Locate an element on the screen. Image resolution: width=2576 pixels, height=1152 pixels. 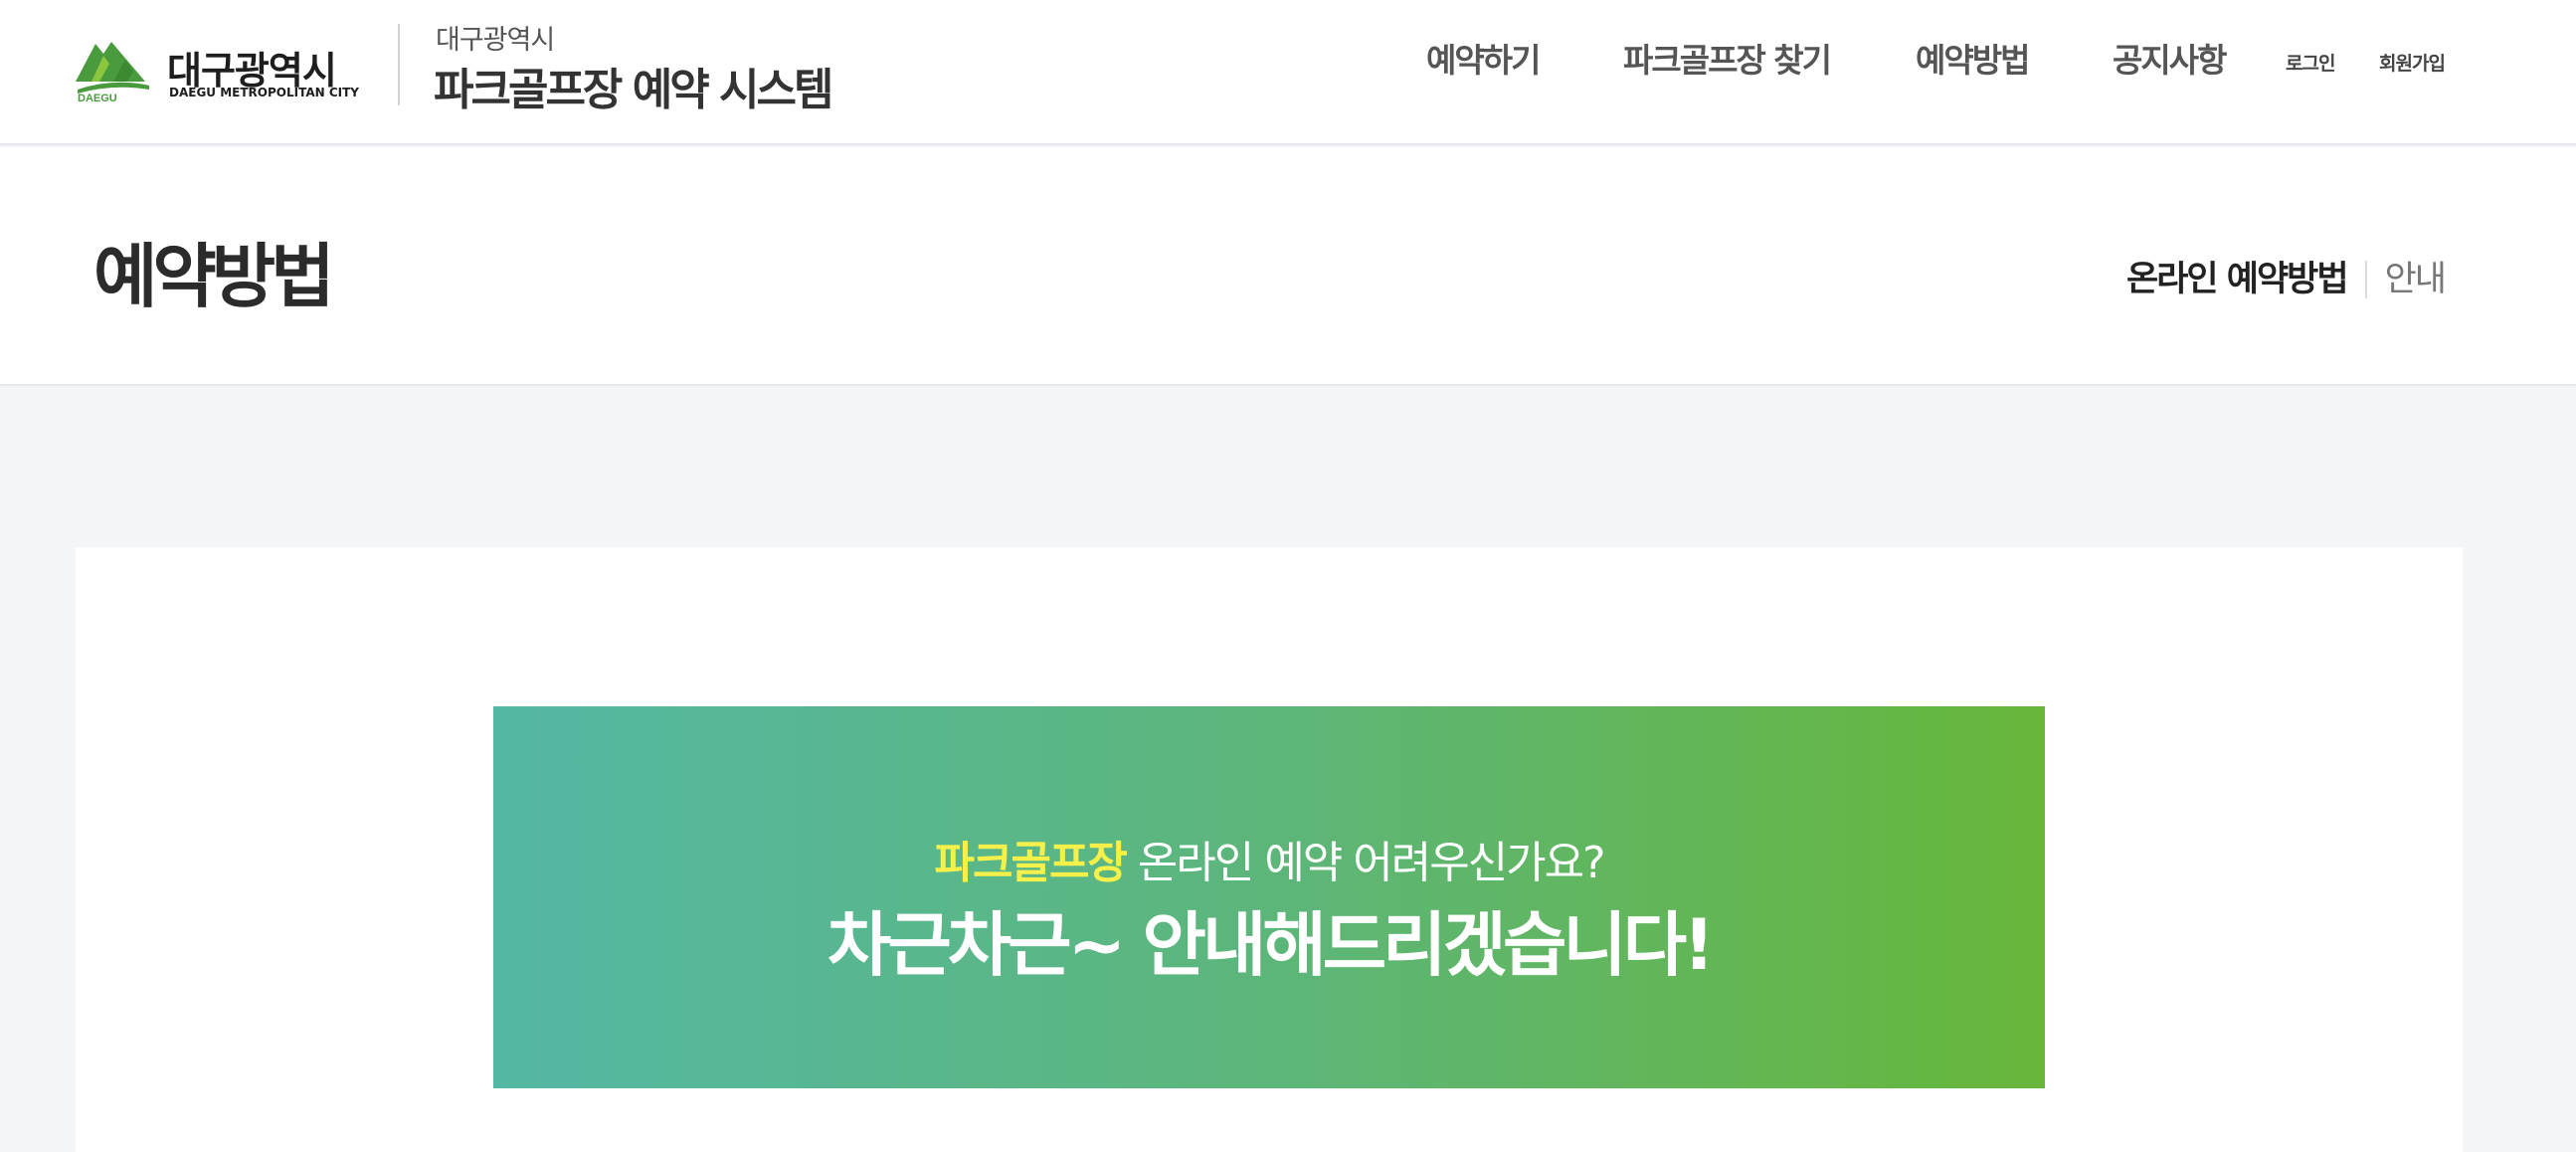
daegu-mountain-logo-icon: DAEGU is located at coordinates (112, 71).